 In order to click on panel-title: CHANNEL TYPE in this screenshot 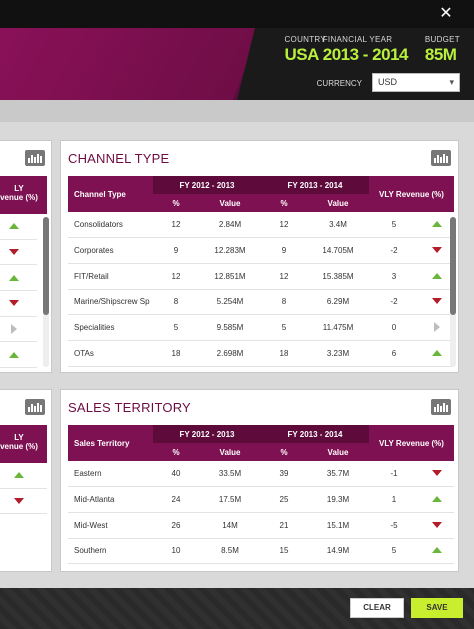, I will do `click(119, 158)`.